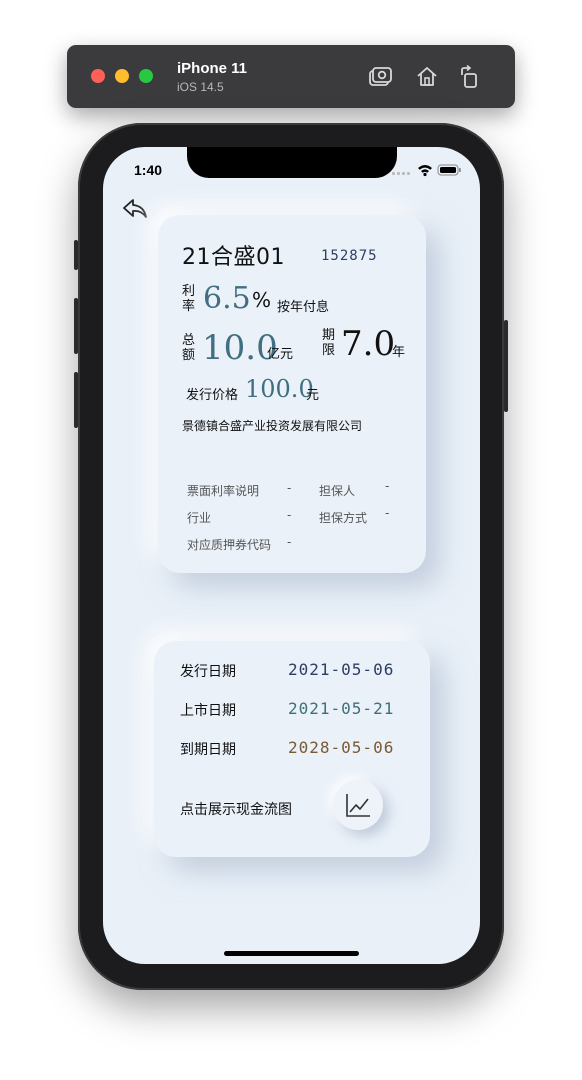  I want to click on term-unit: 年, so click(399, 352).